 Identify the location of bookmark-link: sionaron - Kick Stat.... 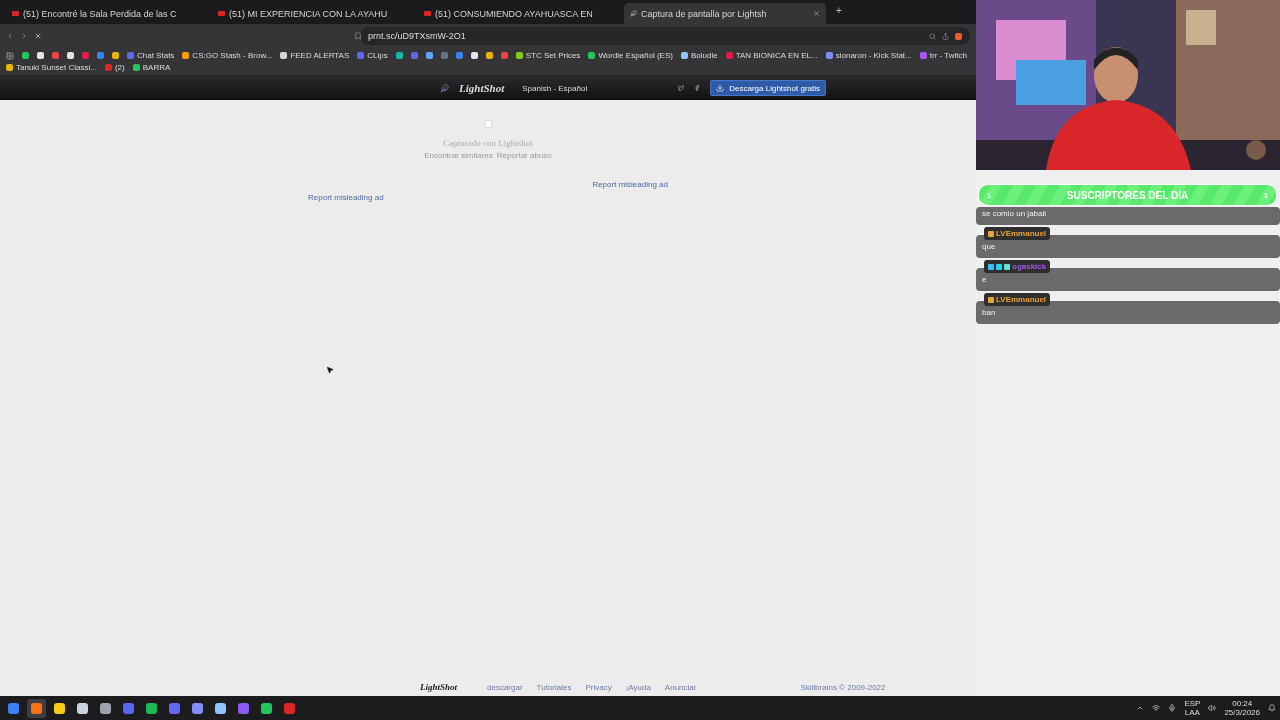
(868, 55).